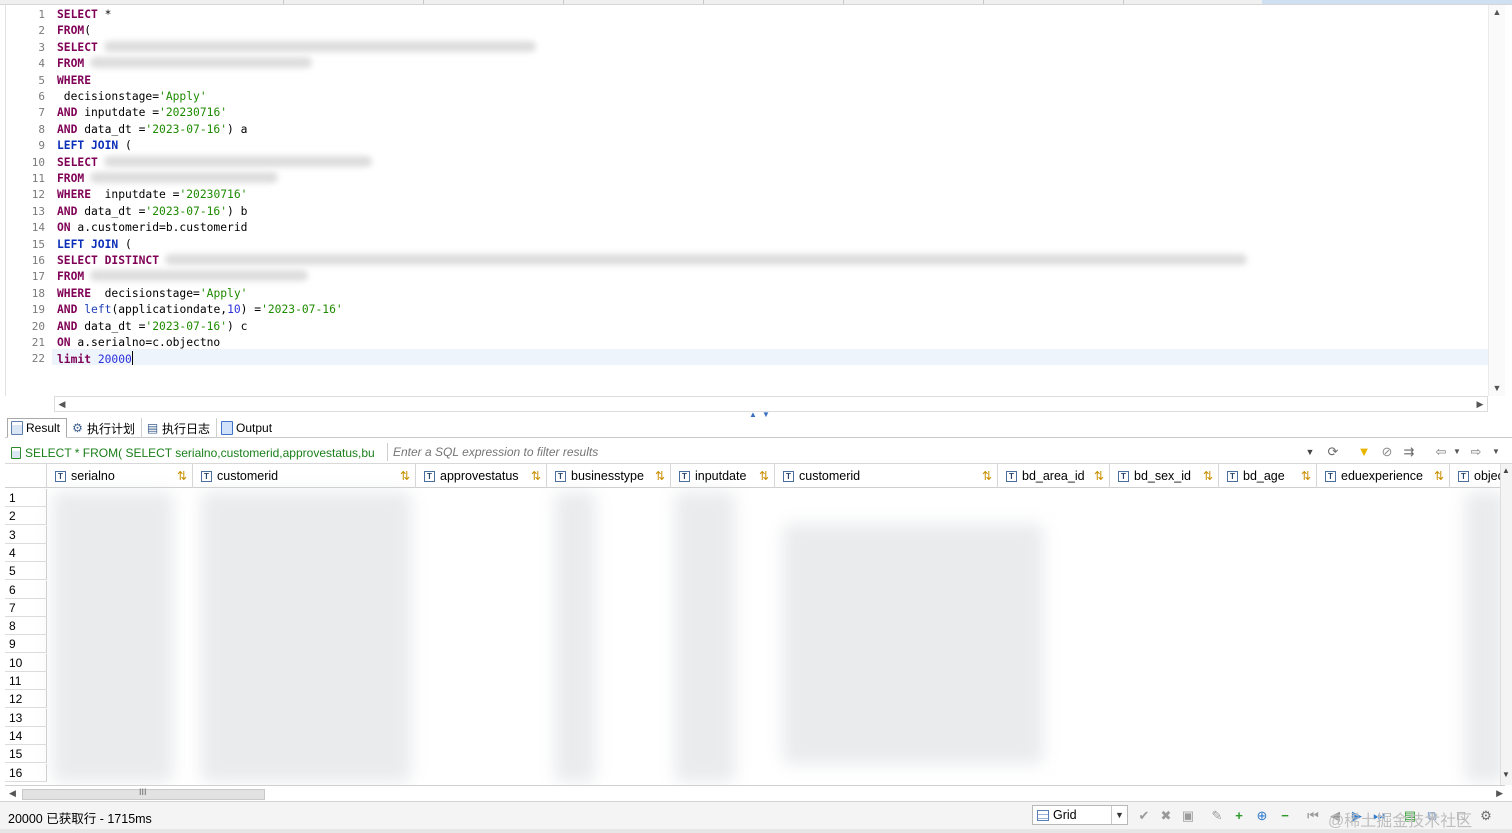 This screenshot has width=1512, height=833. I want to click on column-header: Tinputdate ⇅, so click(723, 476).